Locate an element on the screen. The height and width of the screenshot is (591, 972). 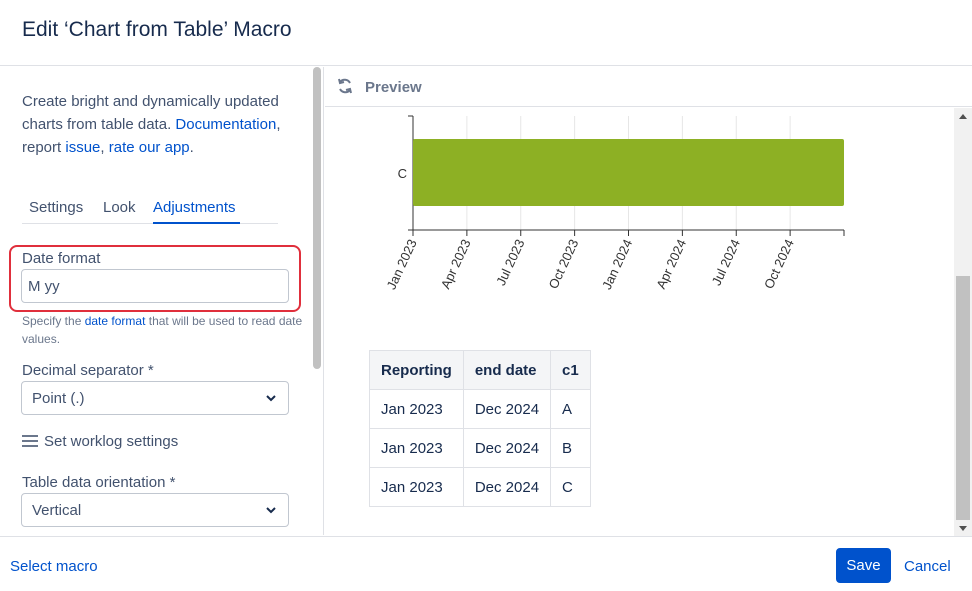
dialog-header: Edit ‘Chart from Table’ Macro is located at coordinates (486, 33).